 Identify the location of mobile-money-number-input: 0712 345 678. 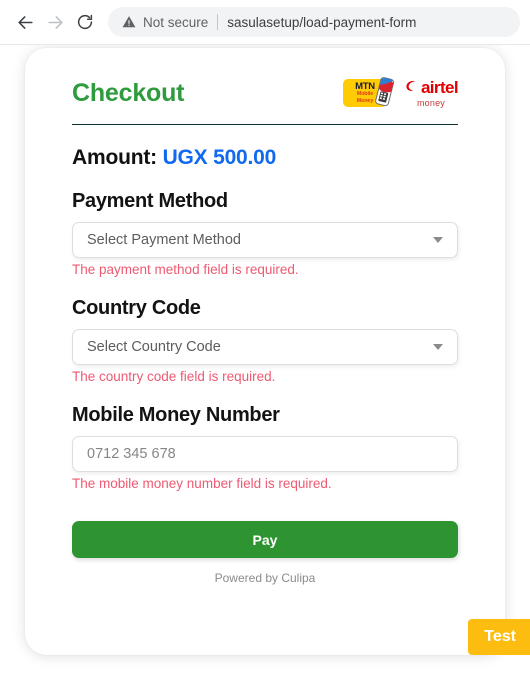
(265, 454).